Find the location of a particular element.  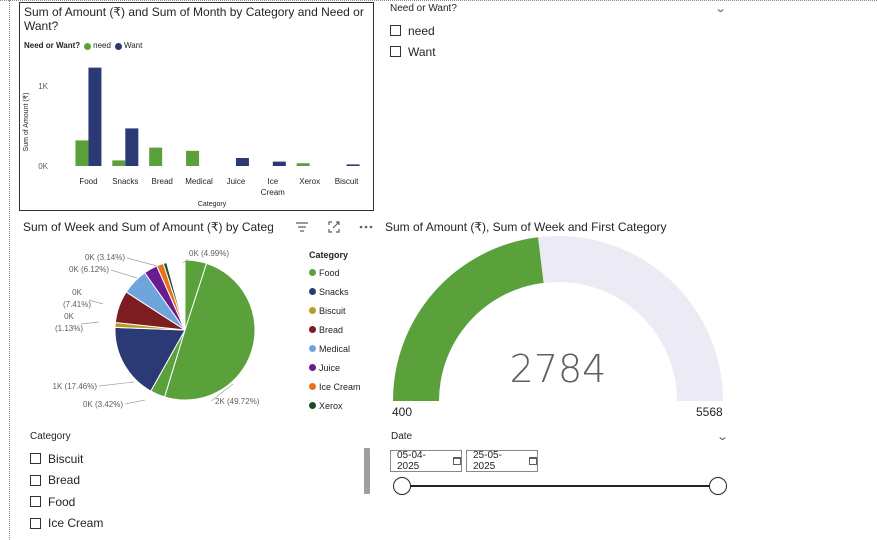

bar-want-juice is located at coordinates (242, 162).